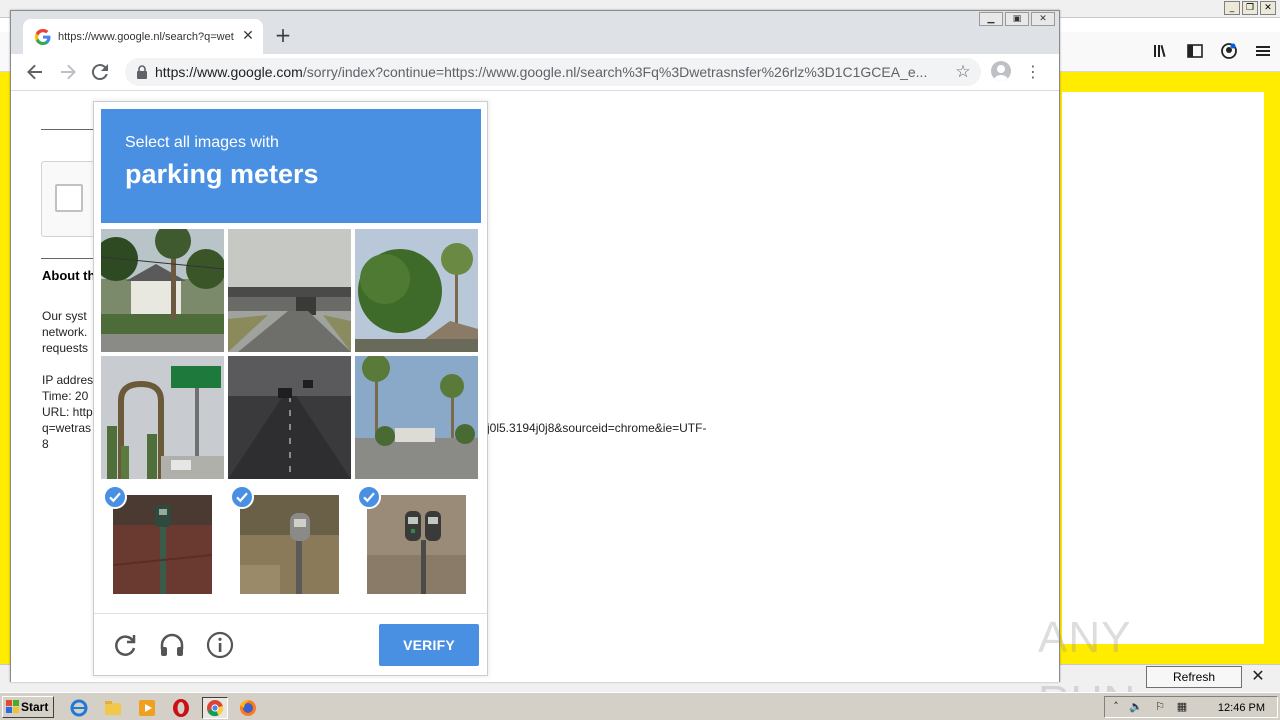 Image resolution: width=1280 pixels, height=720 pixels. I want to click on road-tunnel-image, so click(289, 417).